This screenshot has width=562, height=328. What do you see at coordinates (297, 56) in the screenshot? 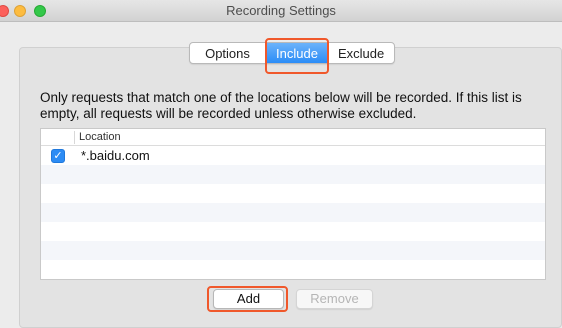
I see `include-tab-highlight` at bounding box center [297, 56].